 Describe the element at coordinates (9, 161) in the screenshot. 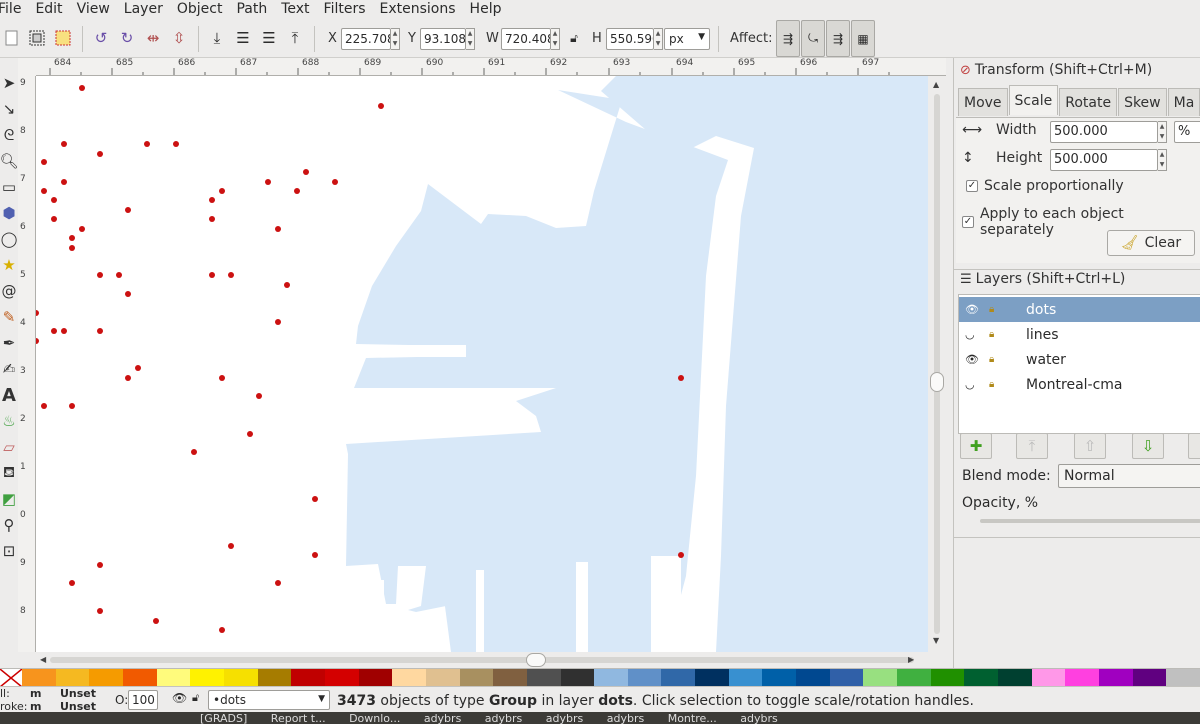

I see `zoom-icon: 🔍︎` at that location.